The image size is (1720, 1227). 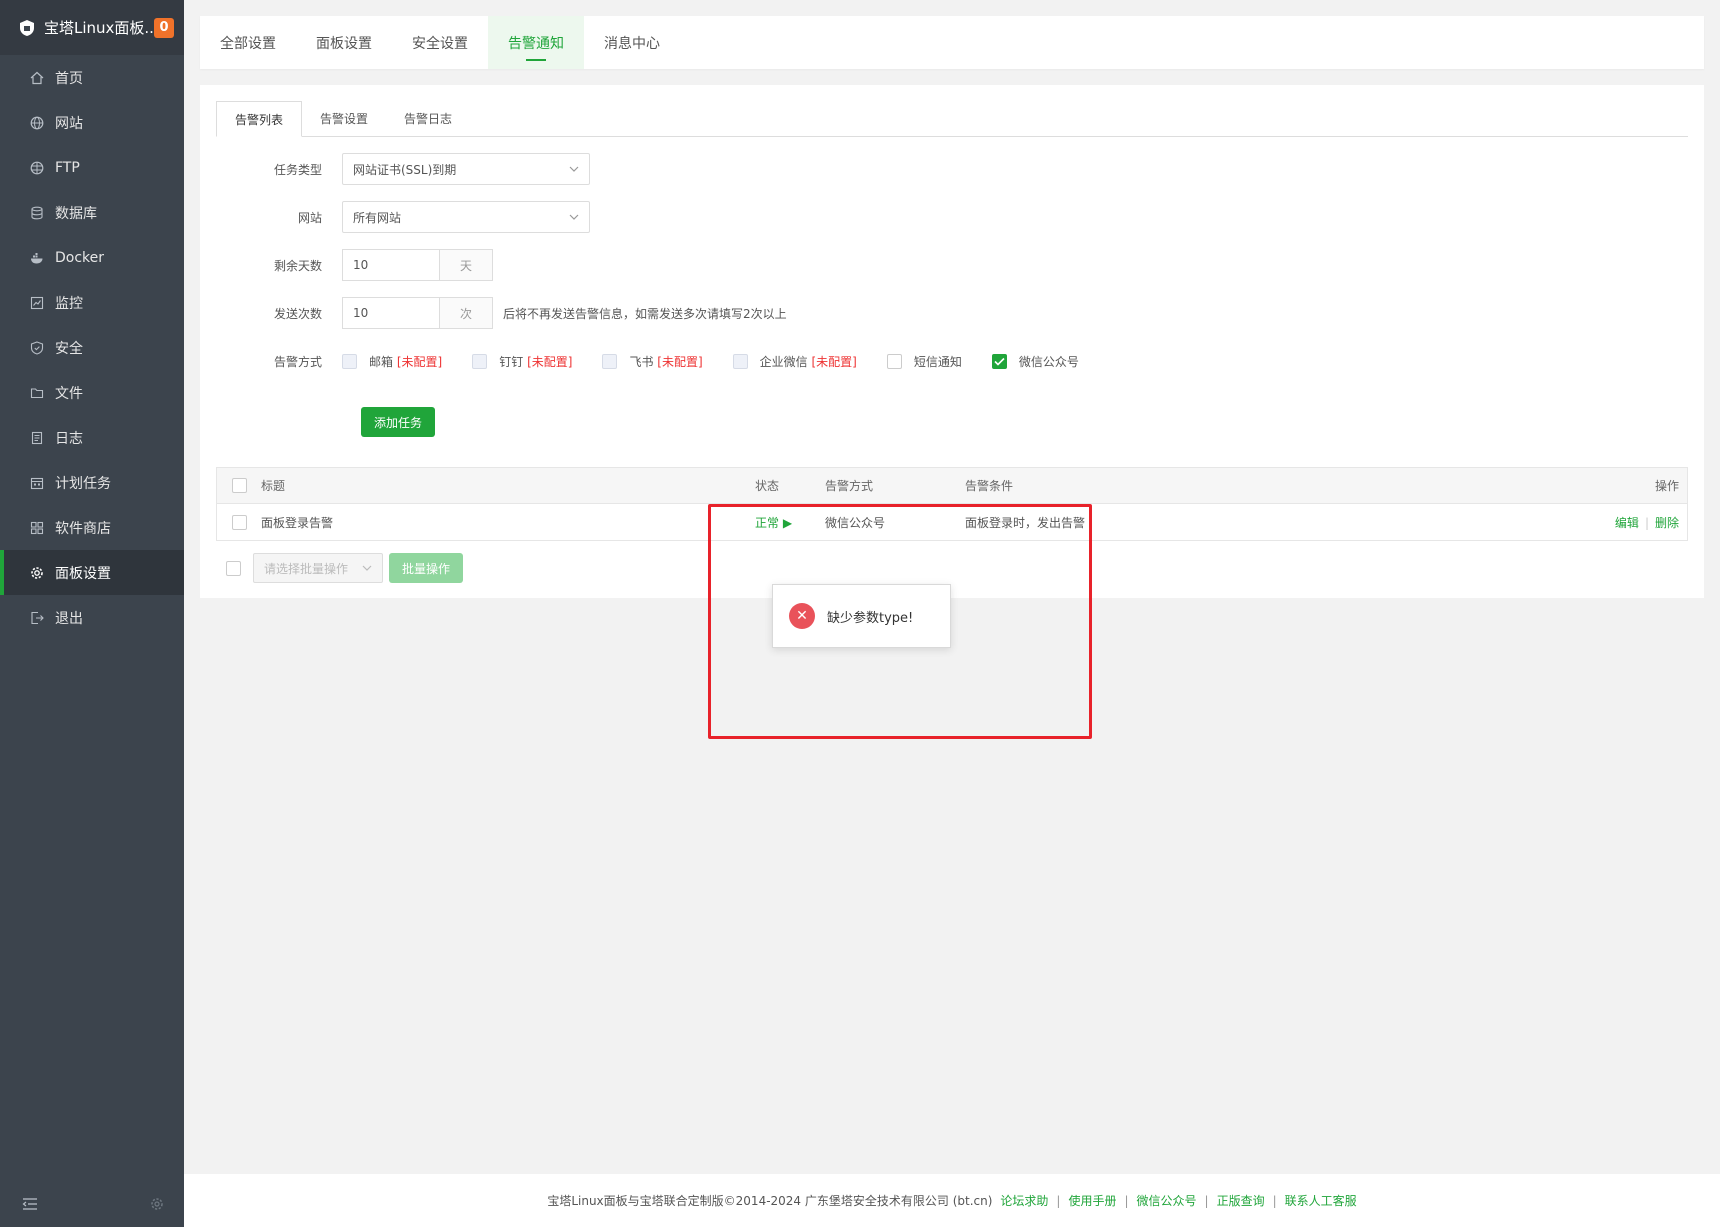 What do you see at coordinates (164, 27) in the screenshot?
I see `notification-badge: 0` at bounding box center [164, 27].